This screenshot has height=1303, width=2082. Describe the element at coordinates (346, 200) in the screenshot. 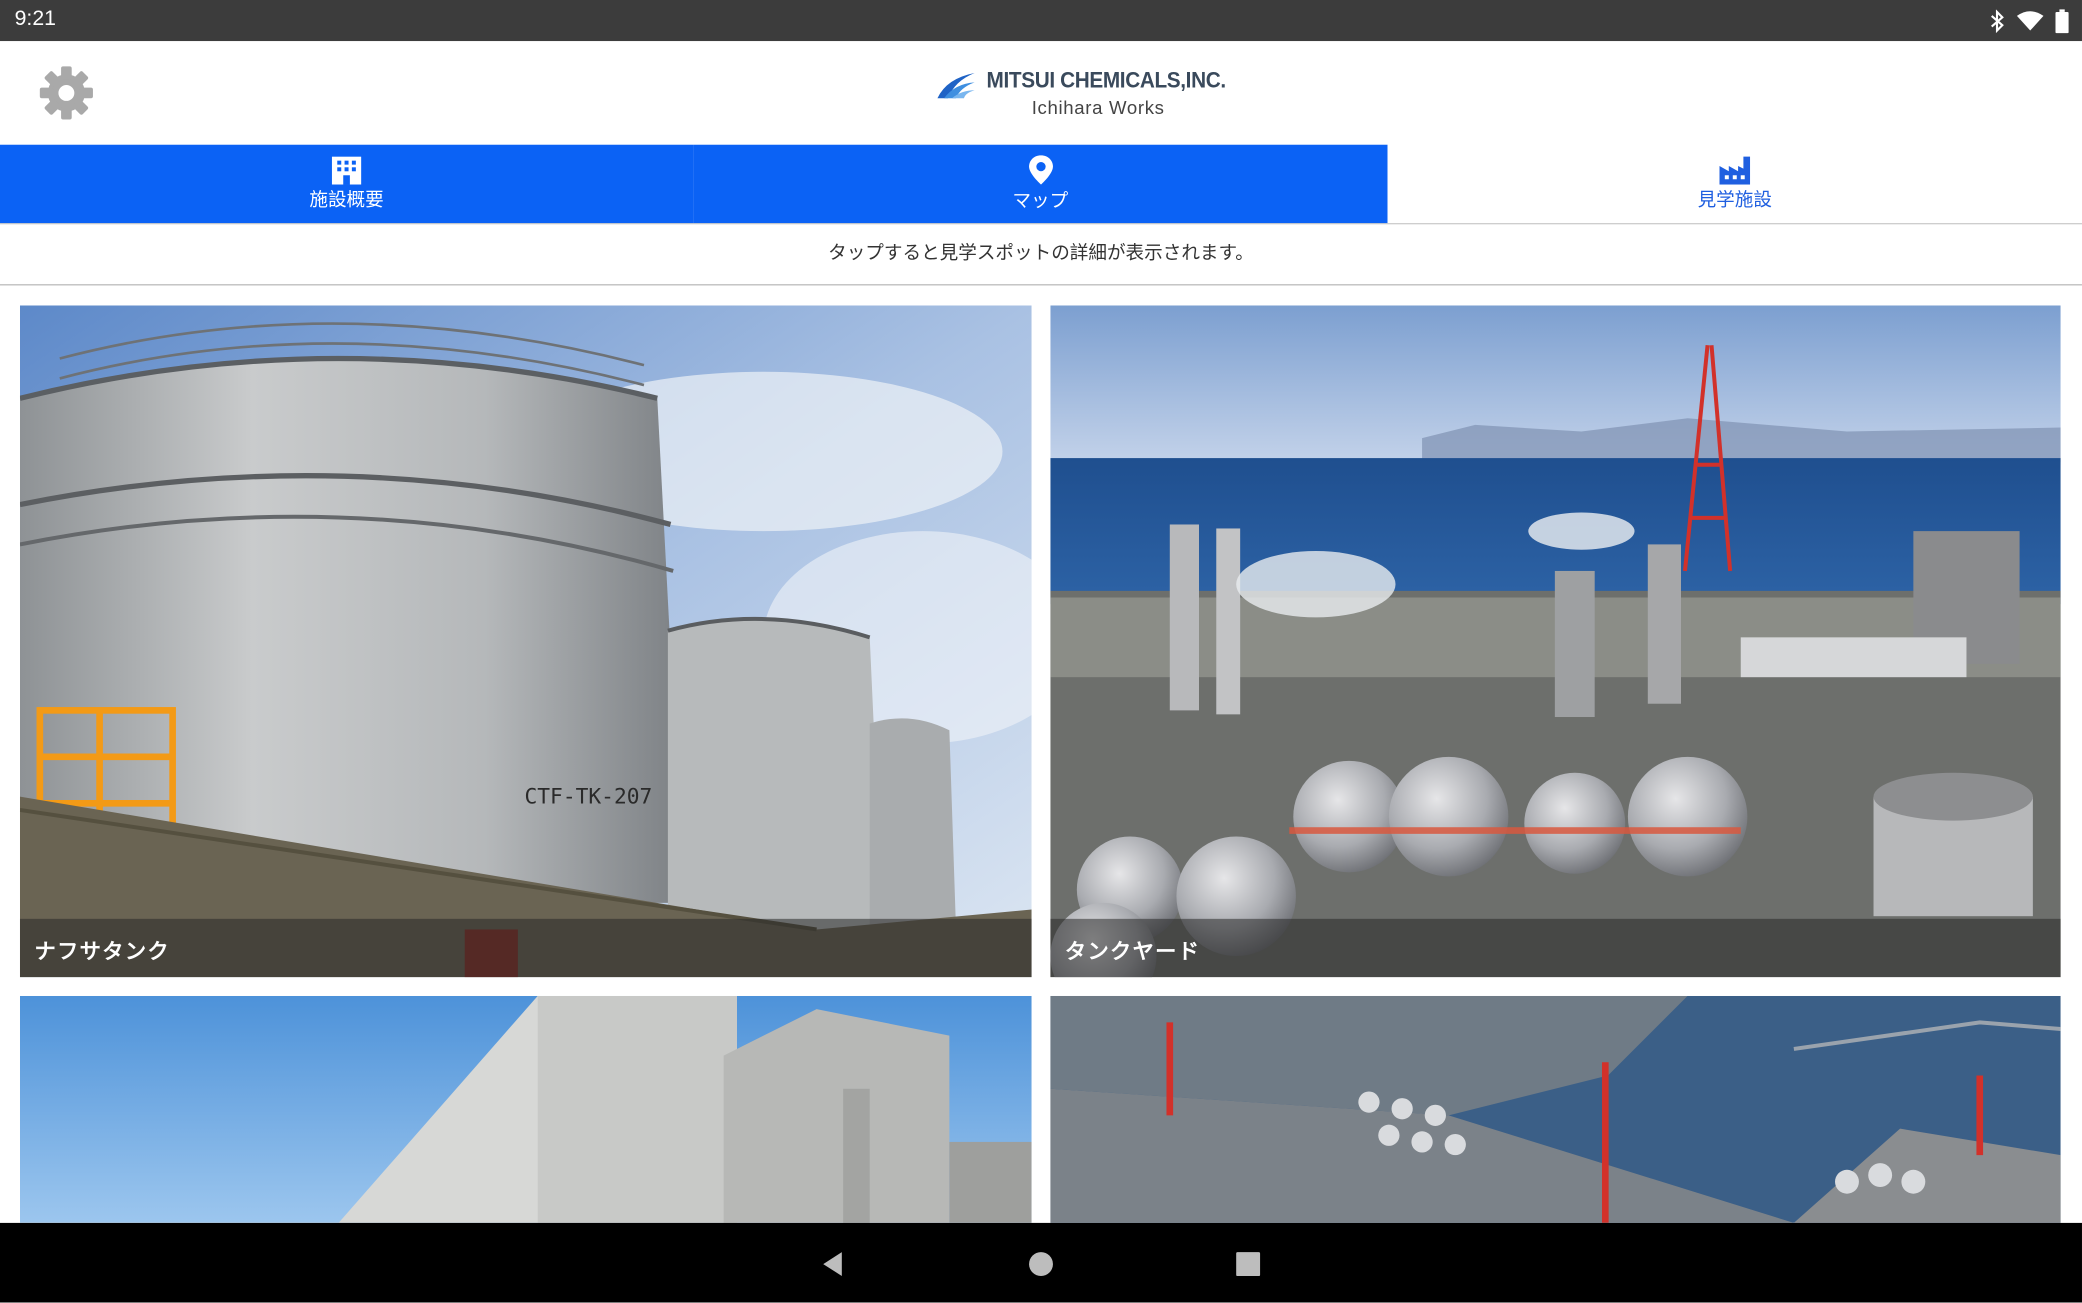

I see `tab-facility-overview-label: 施設概要` at that location.